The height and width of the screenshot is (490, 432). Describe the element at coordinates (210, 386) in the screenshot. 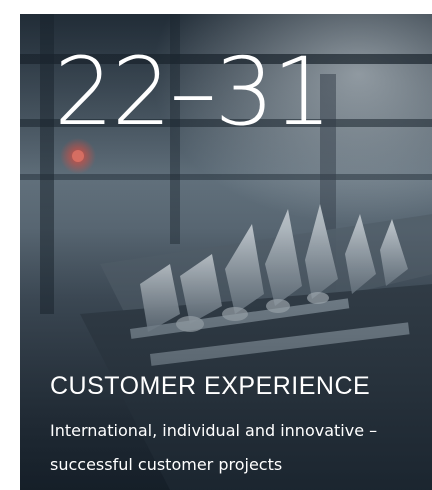

I see `section-title: CUSTOMER EXPERIENCE` at that location.